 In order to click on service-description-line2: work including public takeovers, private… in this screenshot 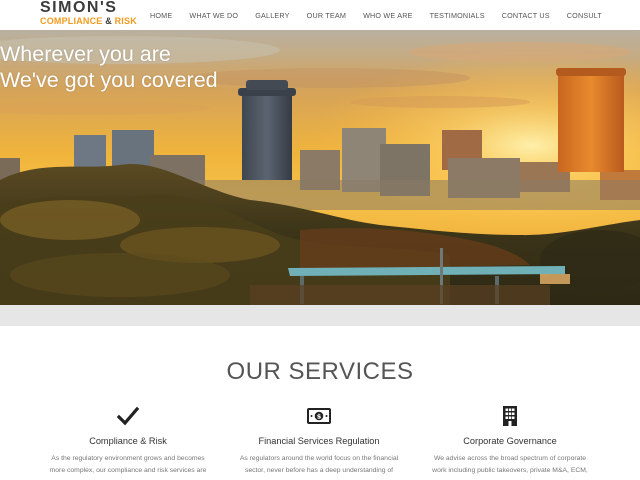, I will do `click(510, 470)`.